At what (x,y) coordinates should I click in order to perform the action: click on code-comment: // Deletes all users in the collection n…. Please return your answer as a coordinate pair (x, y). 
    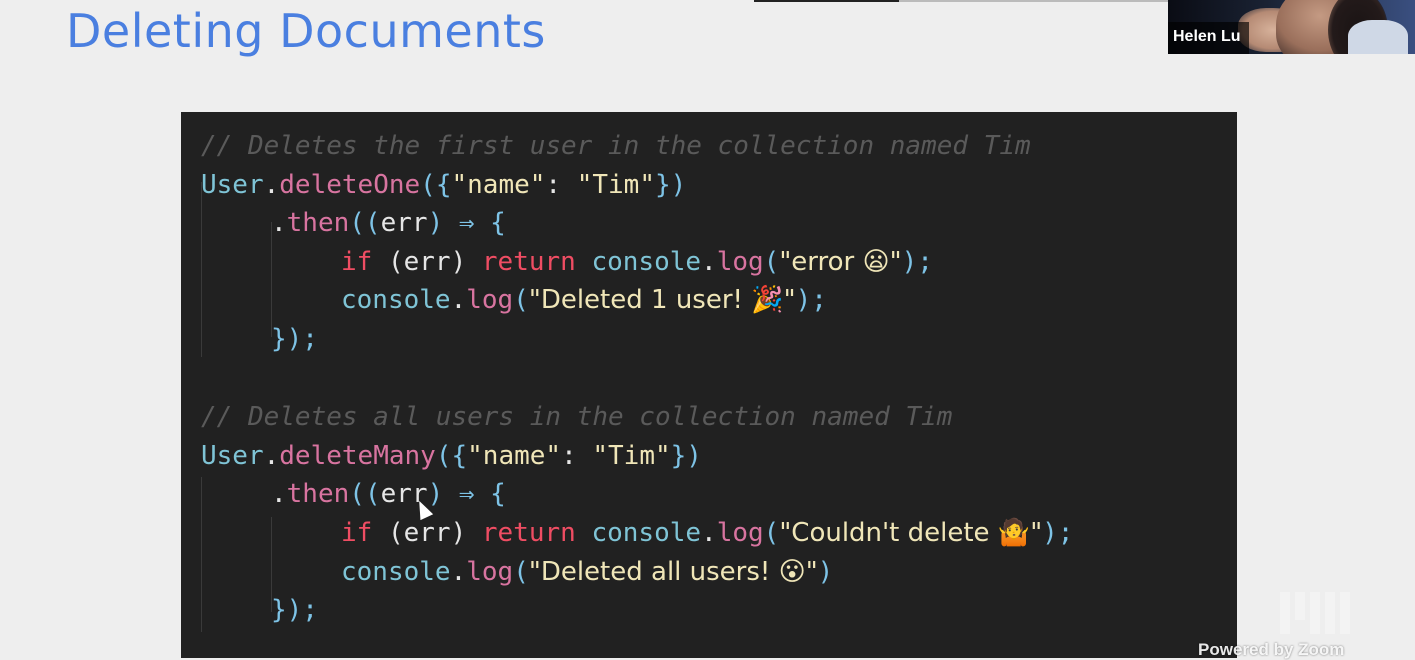
    Looking at the image, I should click on (577, 417).